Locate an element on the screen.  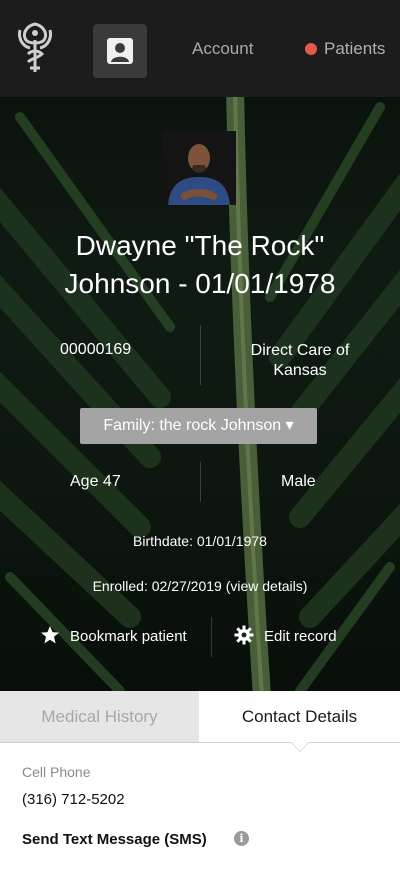
tab-underline is located at coordinates (200, 742).